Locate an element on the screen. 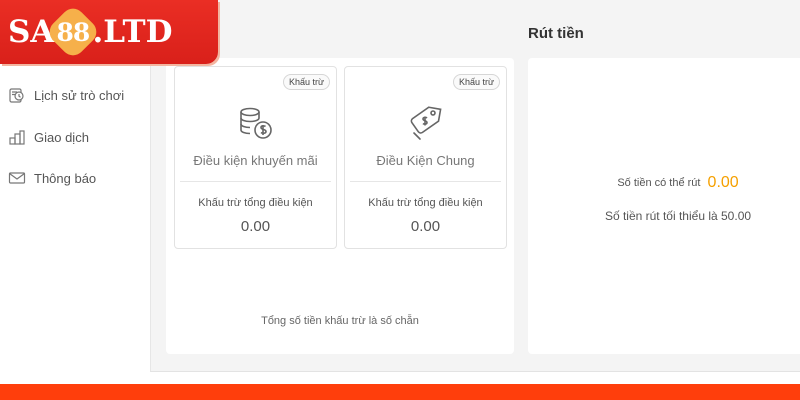 The width and height of the screenshot is (800, 400). logo-diamond: 88 is located at coordinates (73, 32).